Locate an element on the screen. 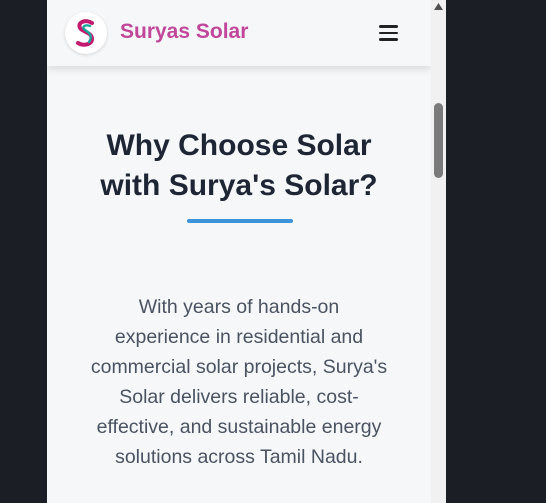 This screenshot has height=503, width=546. heading-line: with Surya's Solar? is located at coordinates (239, 185).